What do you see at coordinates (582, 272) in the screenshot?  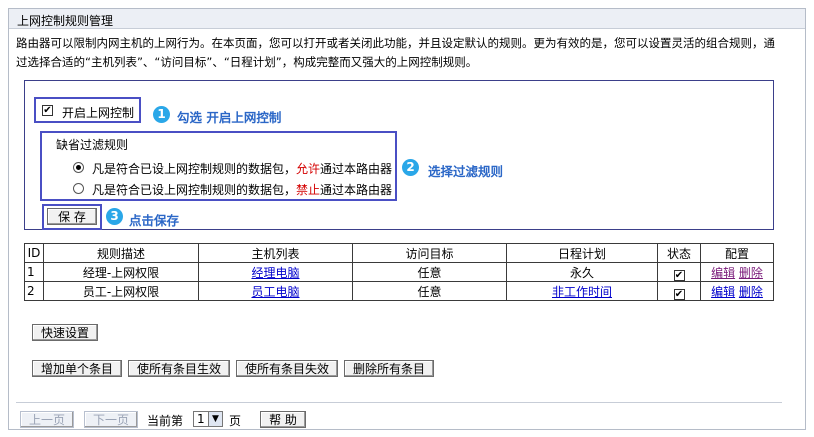 I see `row-schedule: 永久` at bounding box center [582, 272].